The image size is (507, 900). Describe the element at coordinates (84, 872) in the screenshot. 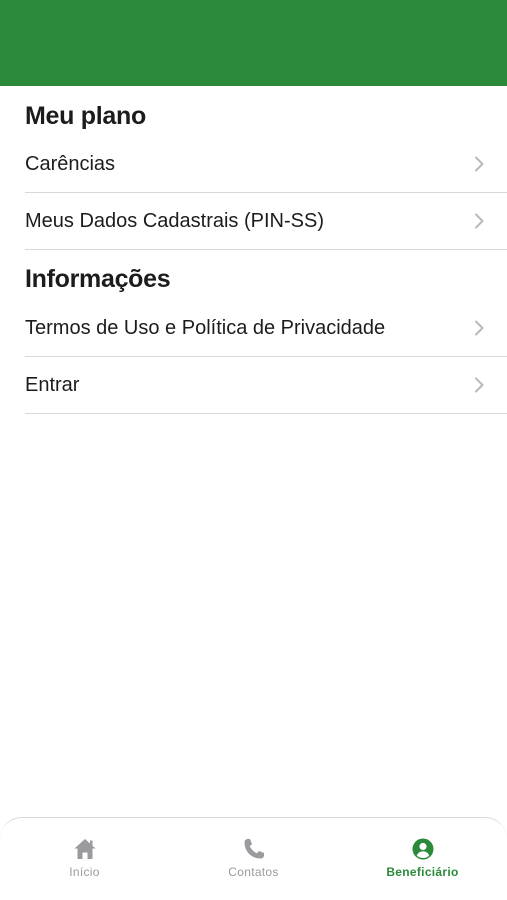

I see `tab-label: Início` at that location.